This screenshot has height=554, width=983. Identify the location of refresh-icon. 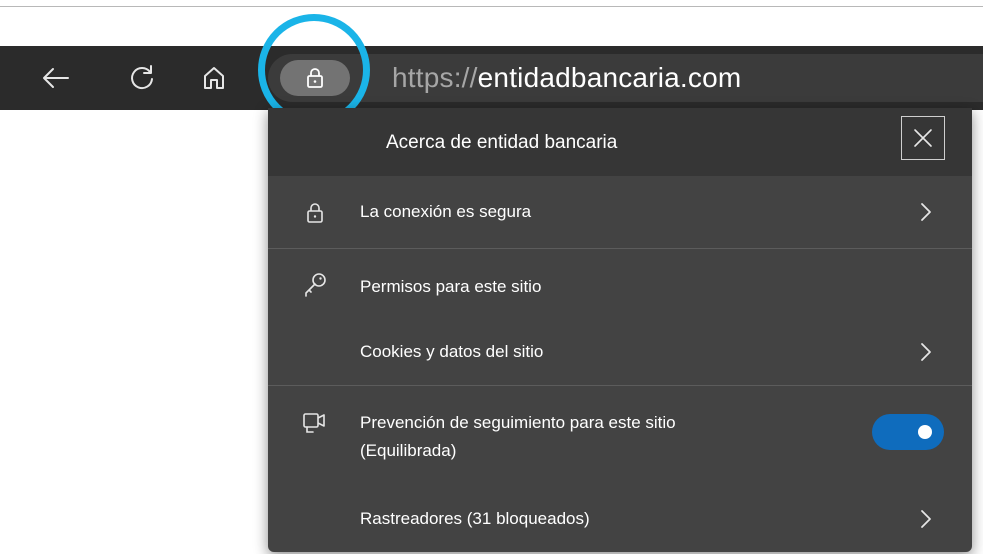
(142, 77).